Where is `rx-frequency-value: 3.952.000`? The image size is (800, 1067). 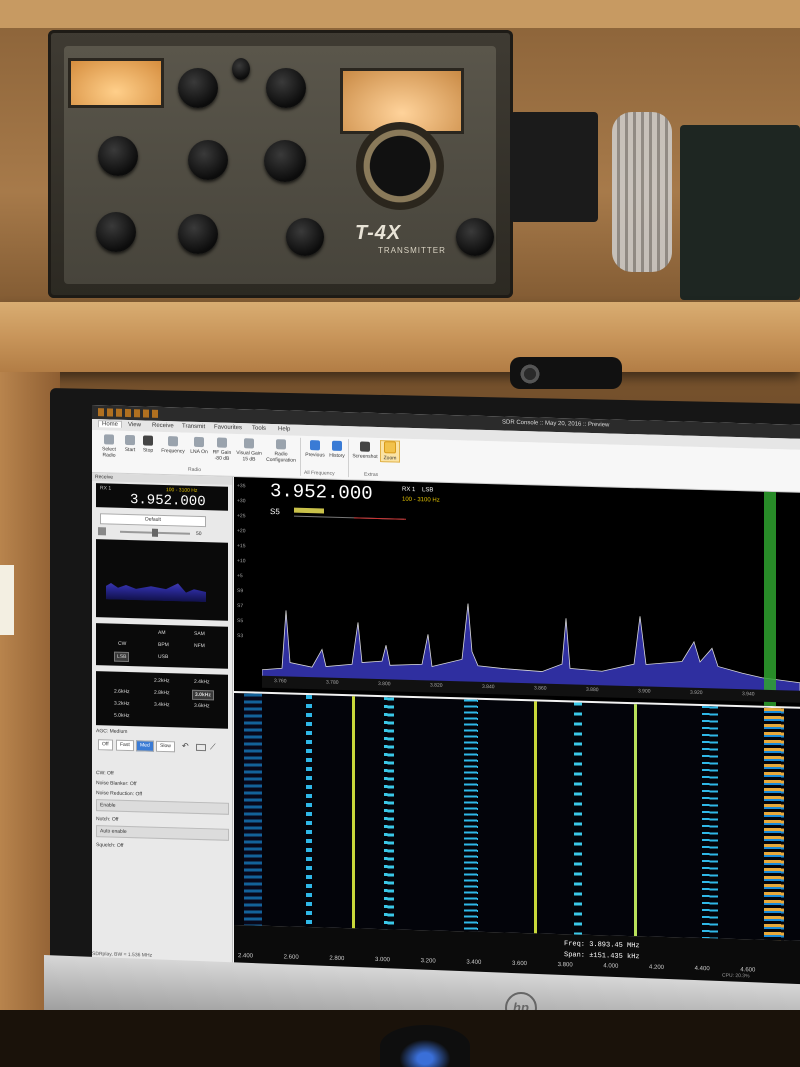 rx-frequency-value: 3.952.000 is located at coordinates (168, 501).